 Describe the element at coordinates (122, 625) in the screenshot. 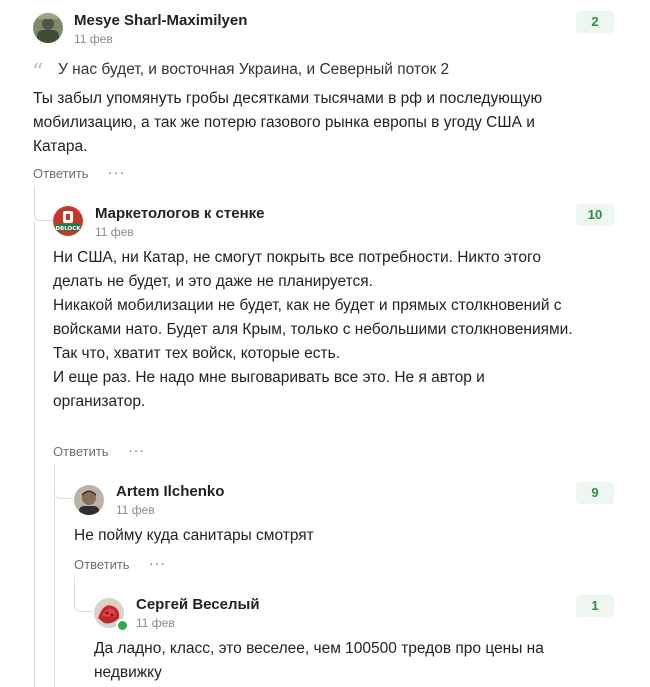

I see `online-status-indicator` at that location.